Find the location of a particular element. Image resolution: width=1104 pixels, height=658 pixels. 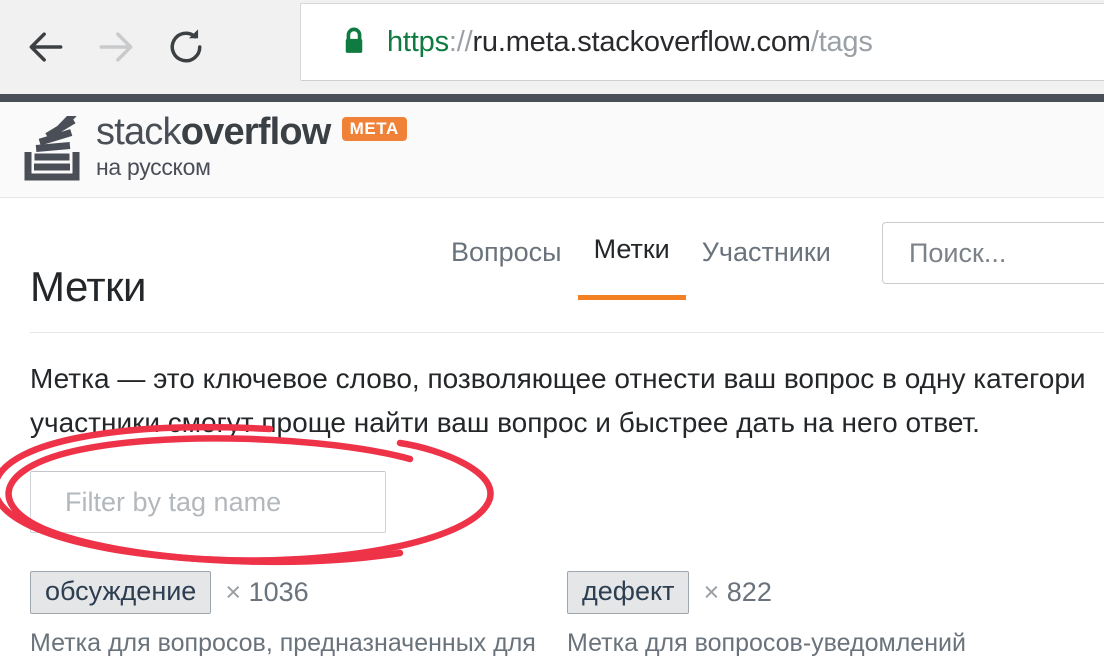

lock-icon-glyph is located at coordinates (354, 40).